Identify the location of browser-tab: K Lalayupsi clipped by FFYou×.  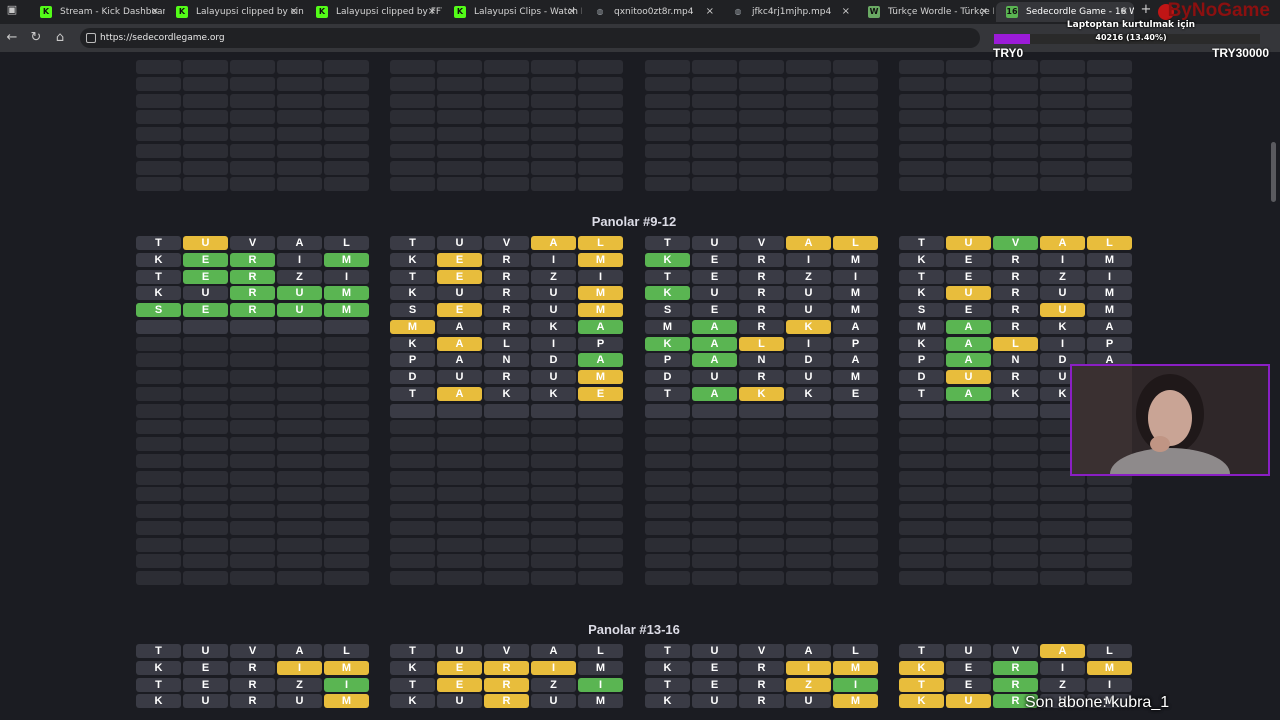
(374, 12).